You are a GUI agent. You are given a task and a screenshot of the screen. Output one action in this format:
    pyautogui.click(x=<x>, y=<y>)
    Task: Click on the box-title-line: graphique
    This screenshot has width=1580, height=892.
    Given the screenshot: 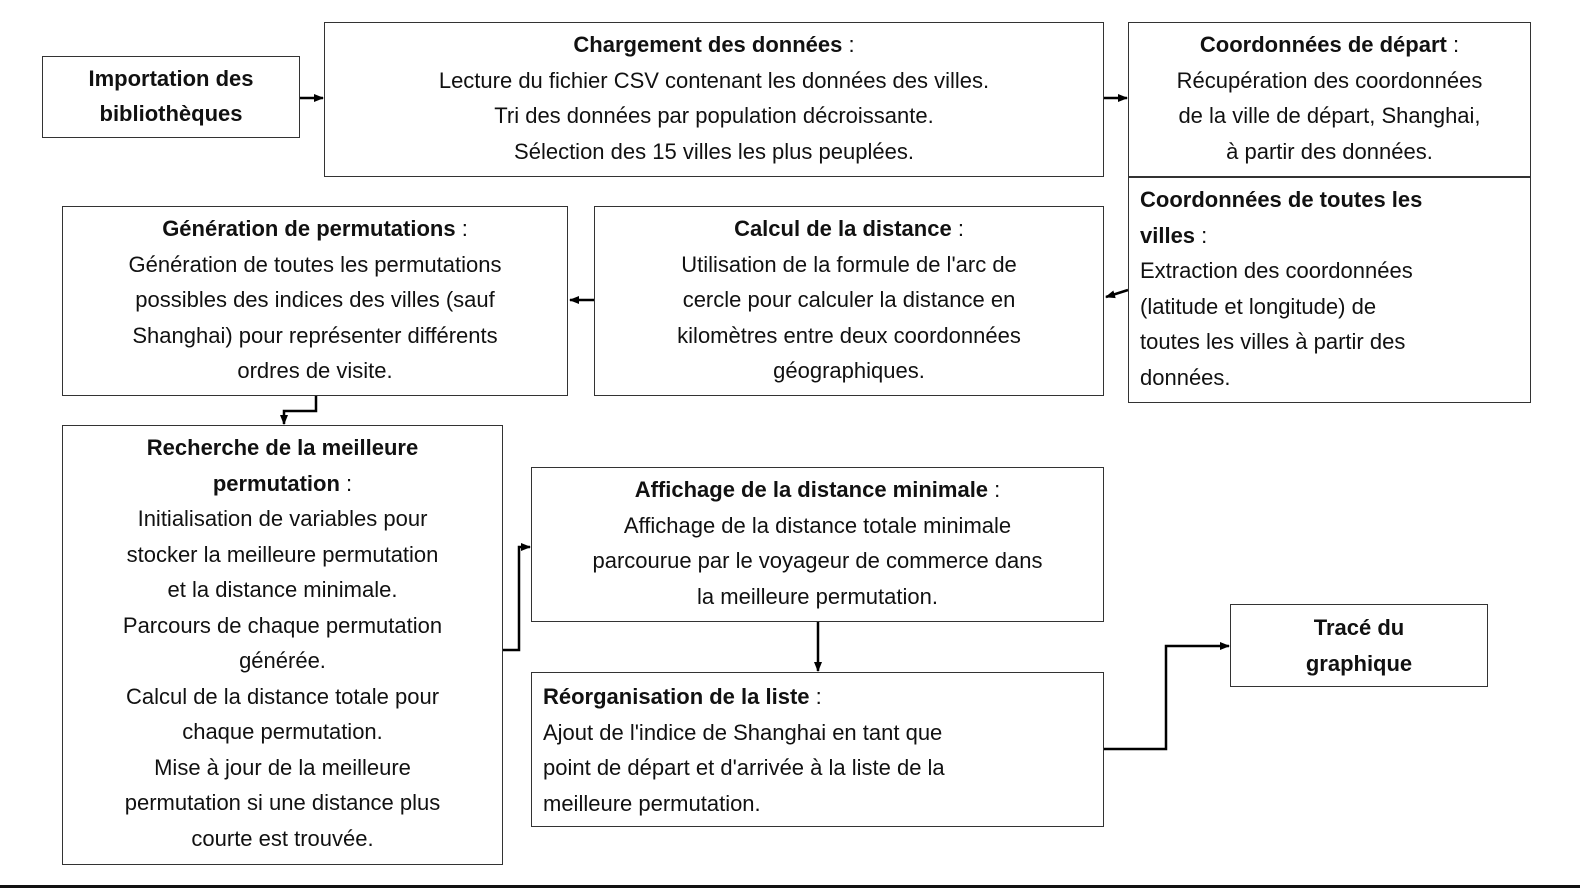 What is the action you would take?
    pyautogui.click(x=1359, y=664)
    